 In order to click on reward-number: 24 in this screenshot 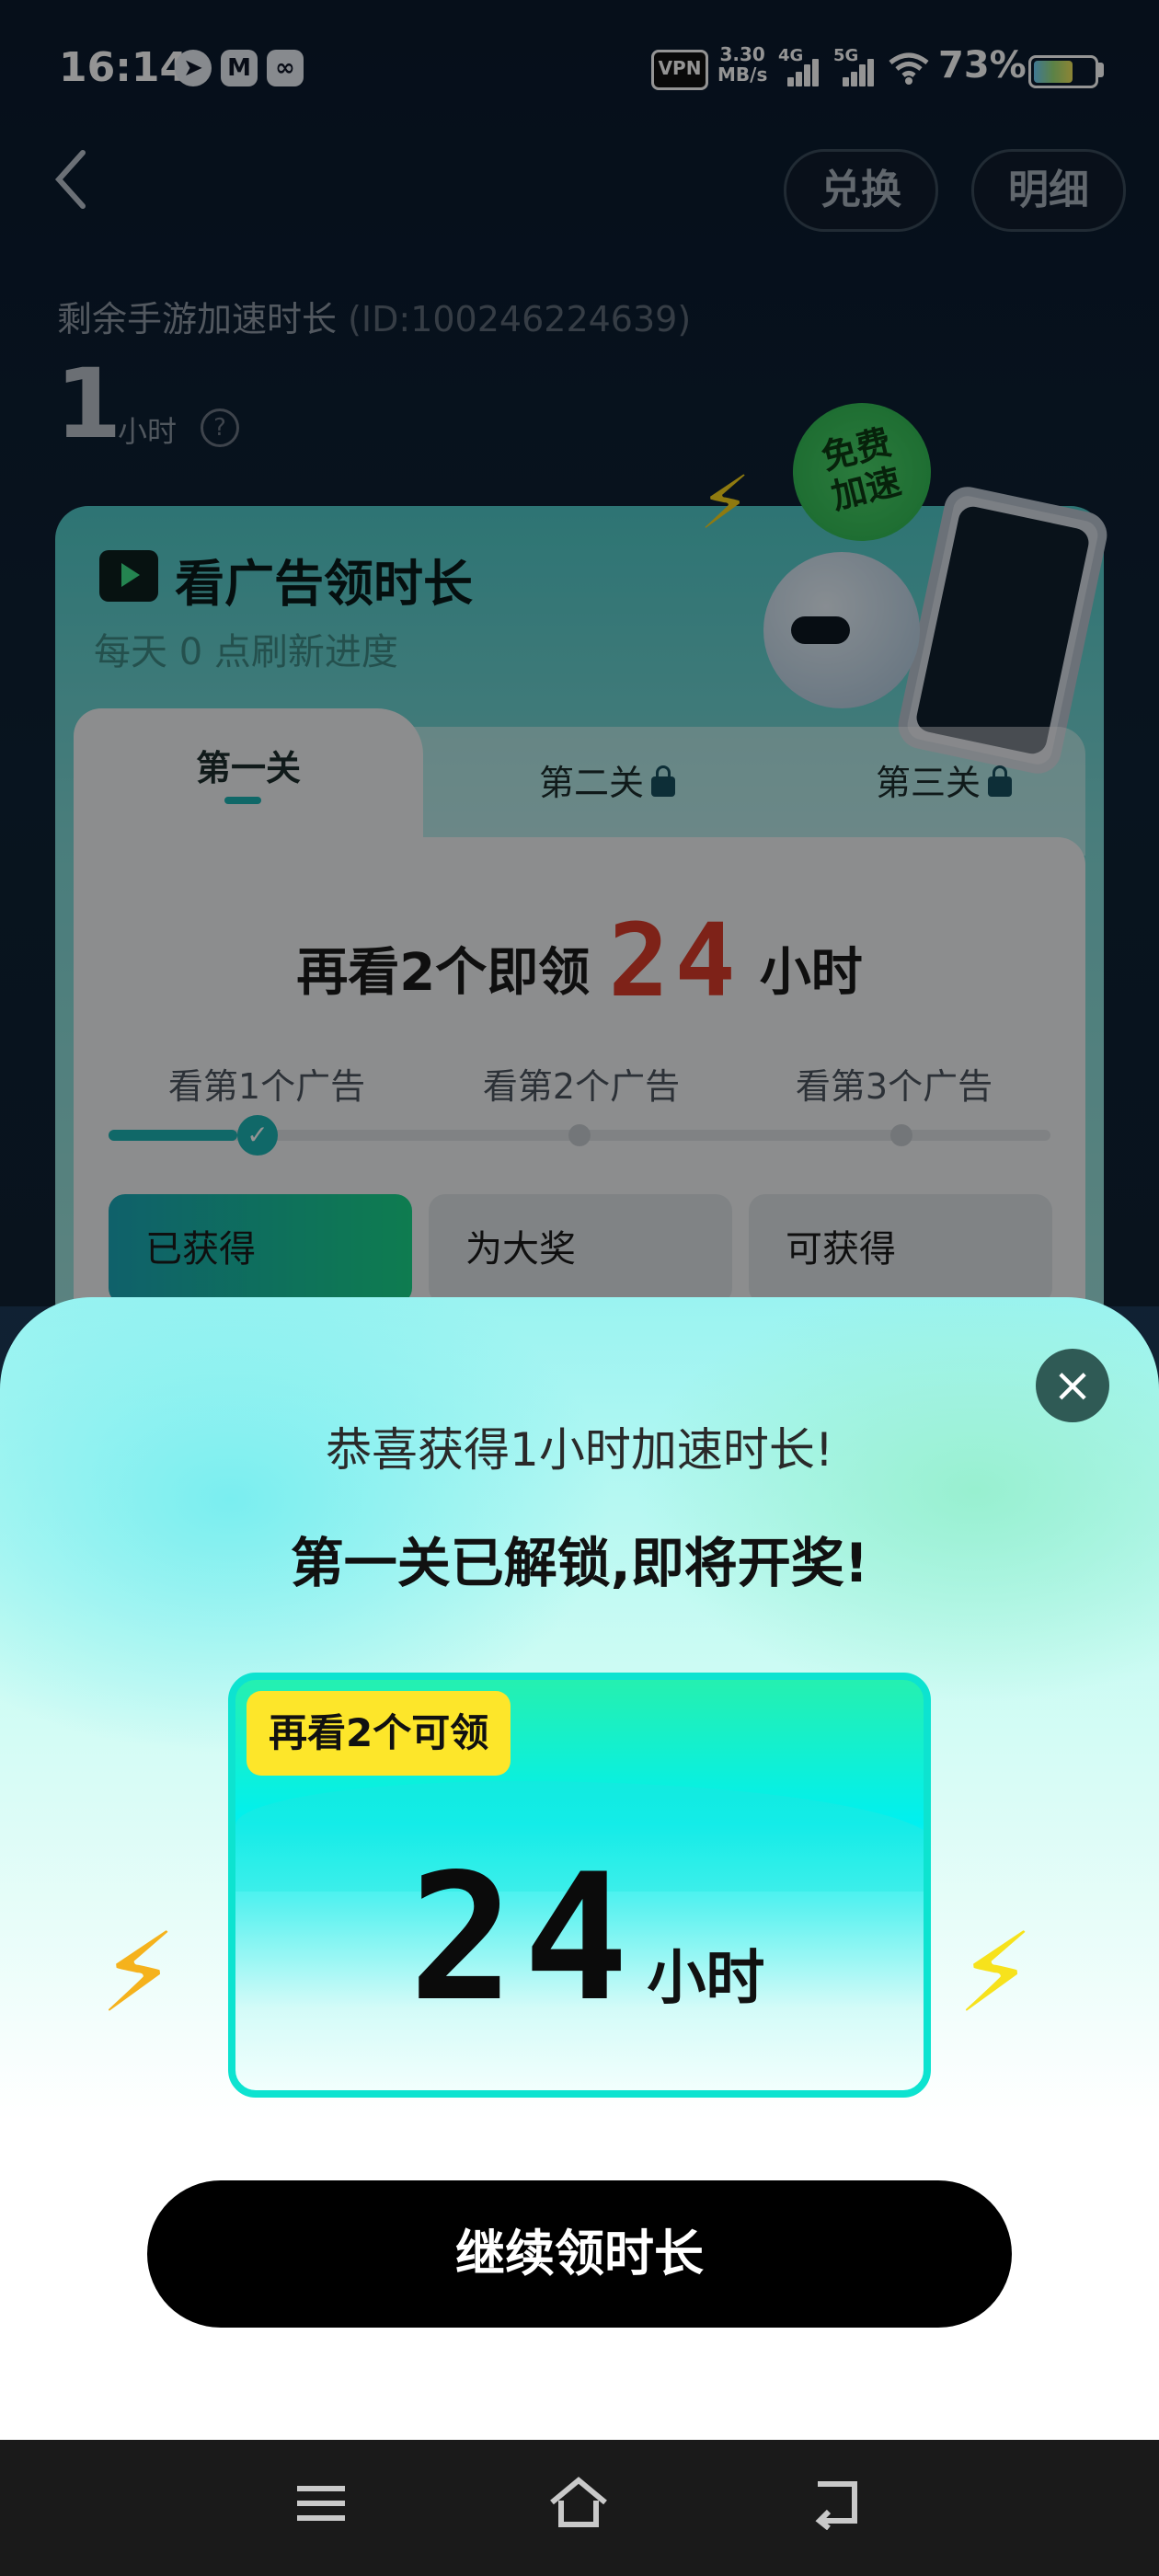, I will do `click(523, 1938)`.